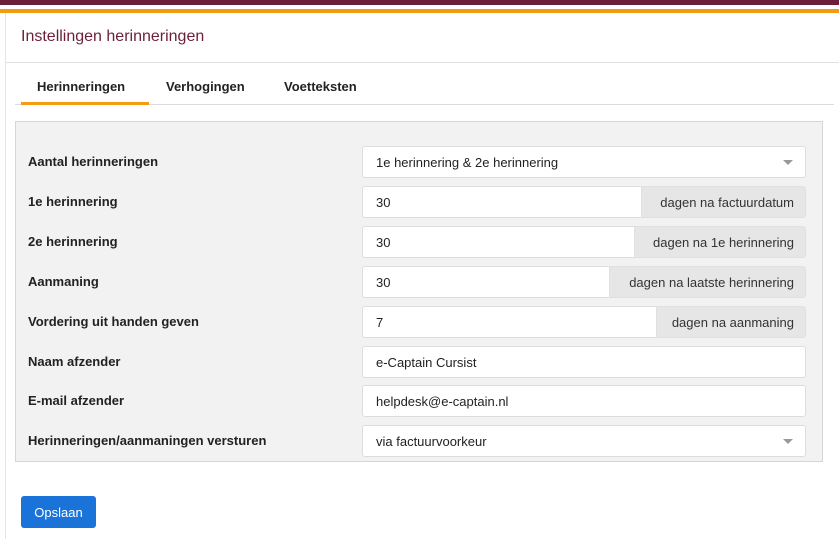  I want to click on naam-afzender-value: e-Captain Cursist, so click(426, 362).